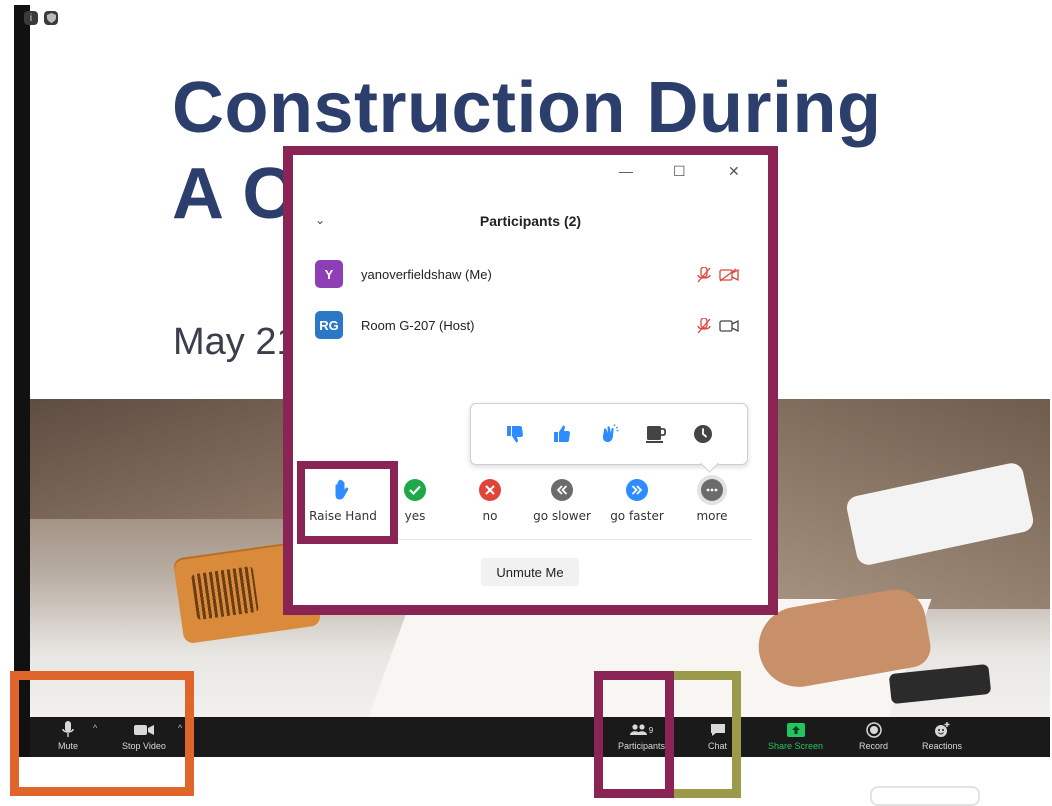 The width and height of the screenshot is (1052, 806). What do you see at coordinates (347, 502) in the screenshot?
I see `raise-hand-highlight-box` at bounding box center [347, 502].